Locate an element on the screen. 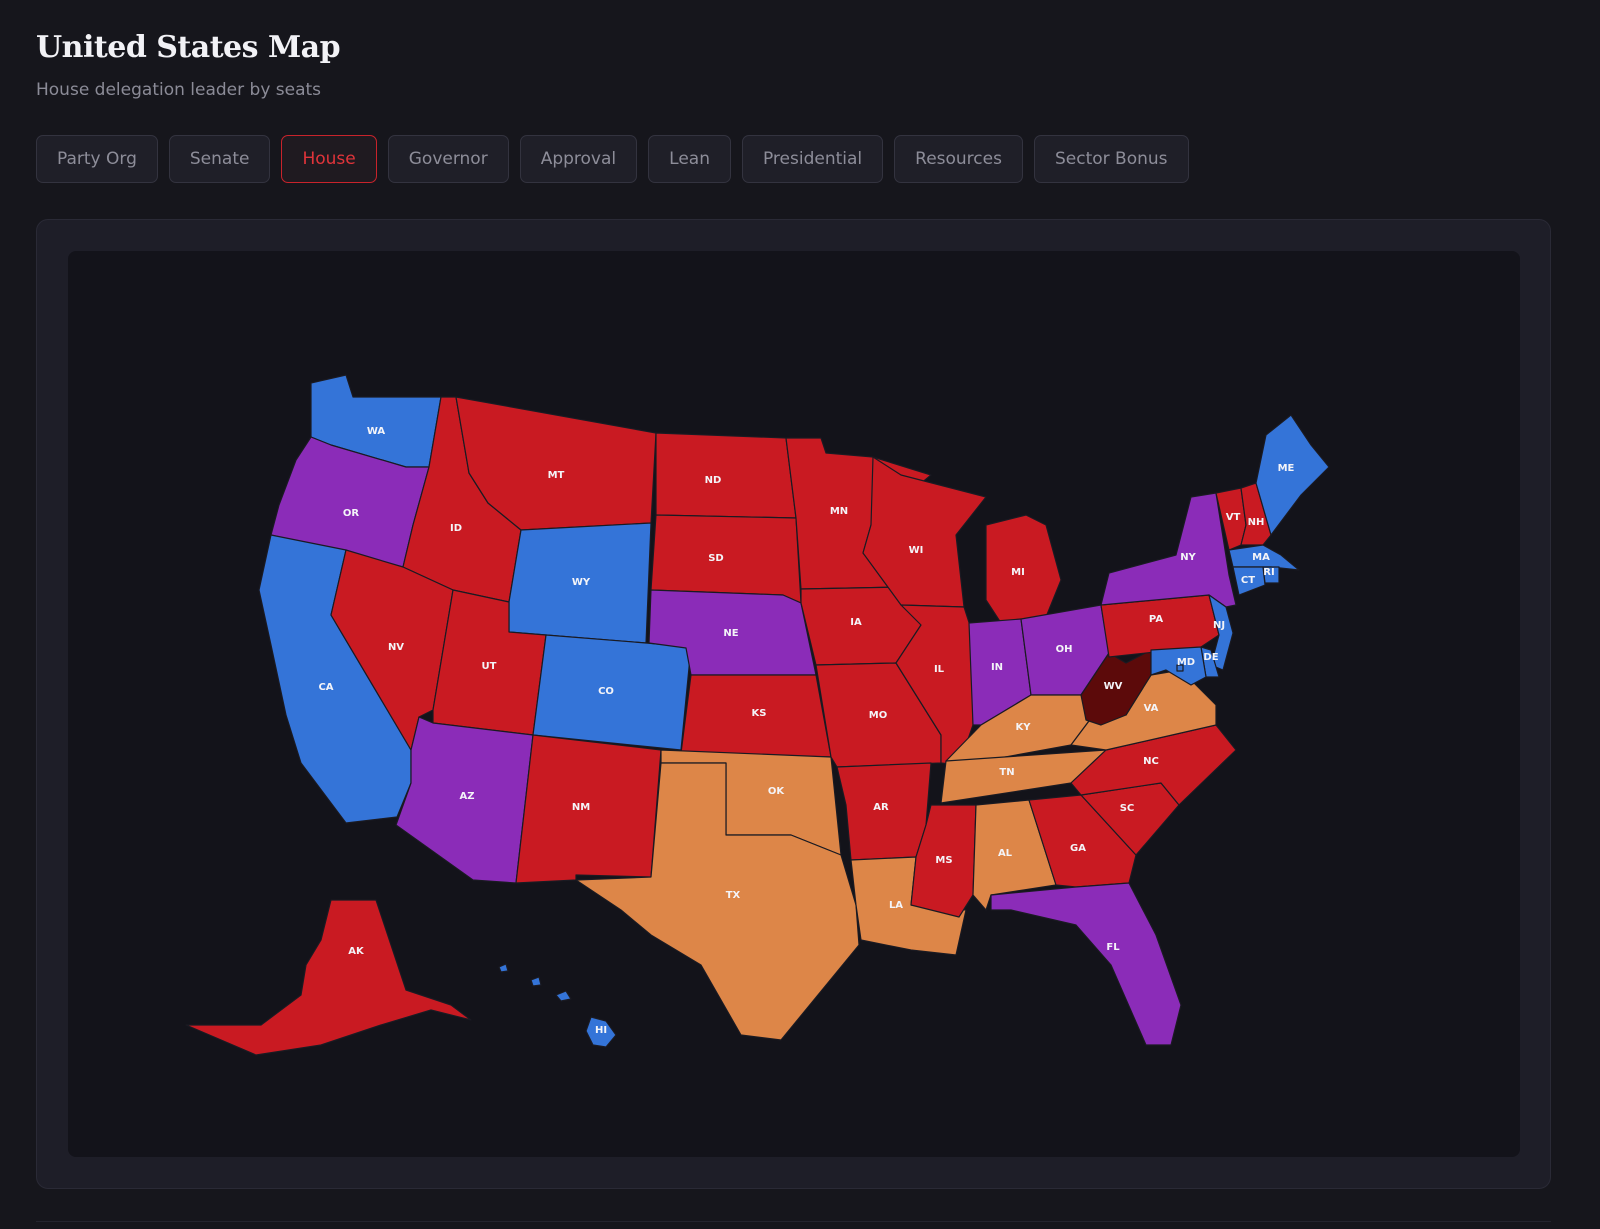 Image resolution: width=1600 pixels, height=1229 pixels. page-title: United States Map is located at coordinates (188, 47).